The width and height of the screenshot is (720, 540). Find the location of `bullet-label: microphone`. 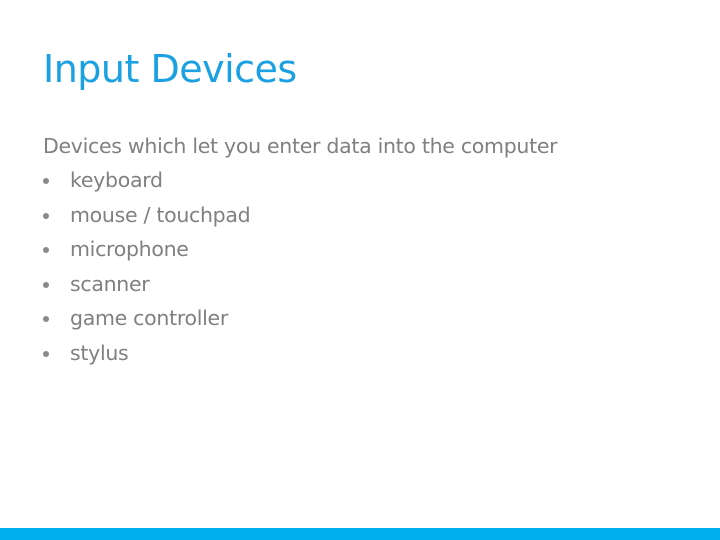

bullet-label: microphone is located at coordinates (129, 249).